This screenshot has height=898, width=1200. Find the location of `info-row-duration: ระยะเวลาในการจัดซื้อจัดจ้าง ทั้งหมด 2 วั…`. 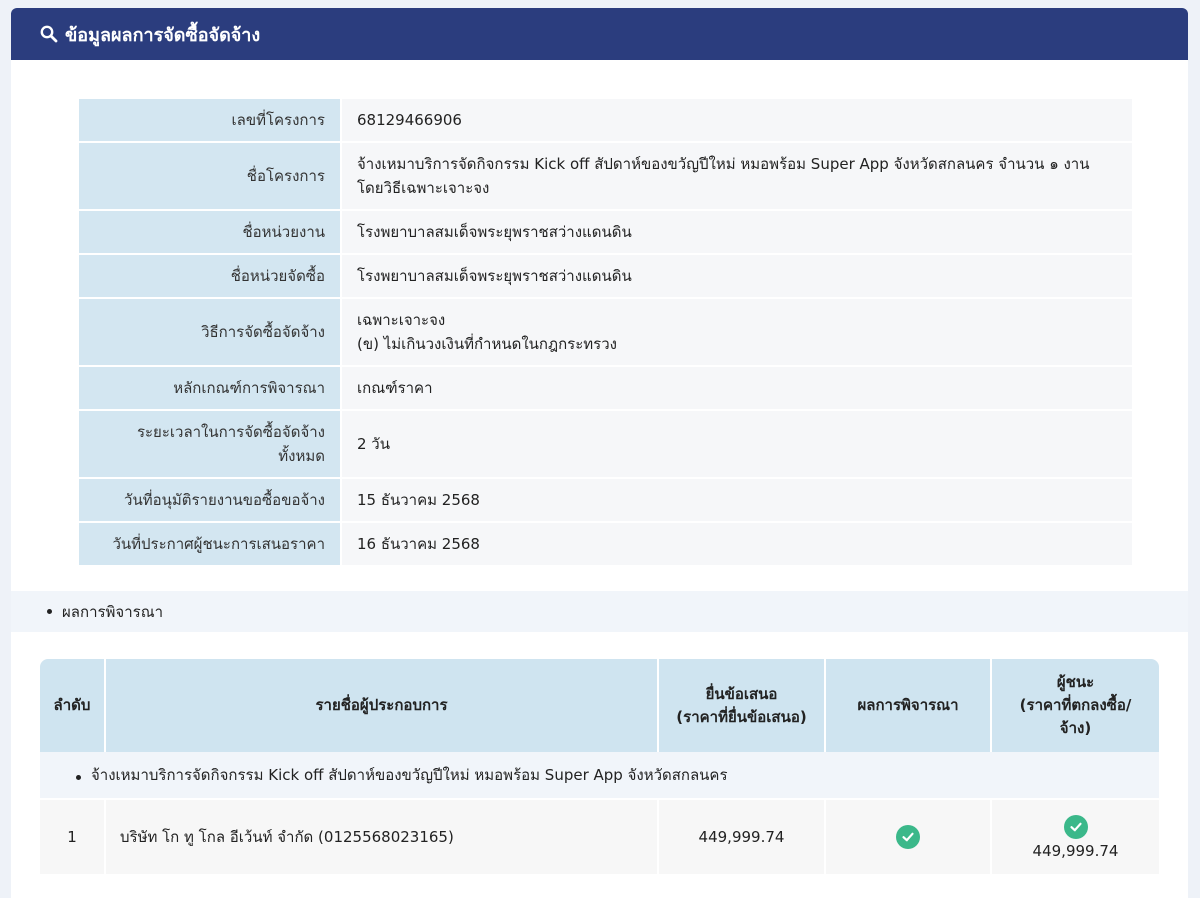

info-row-duration: ระยะเวลาในการจัดซื้อจัดจ้าง ทั้งหมด 2 วั… is located at coordinates (605, 444).